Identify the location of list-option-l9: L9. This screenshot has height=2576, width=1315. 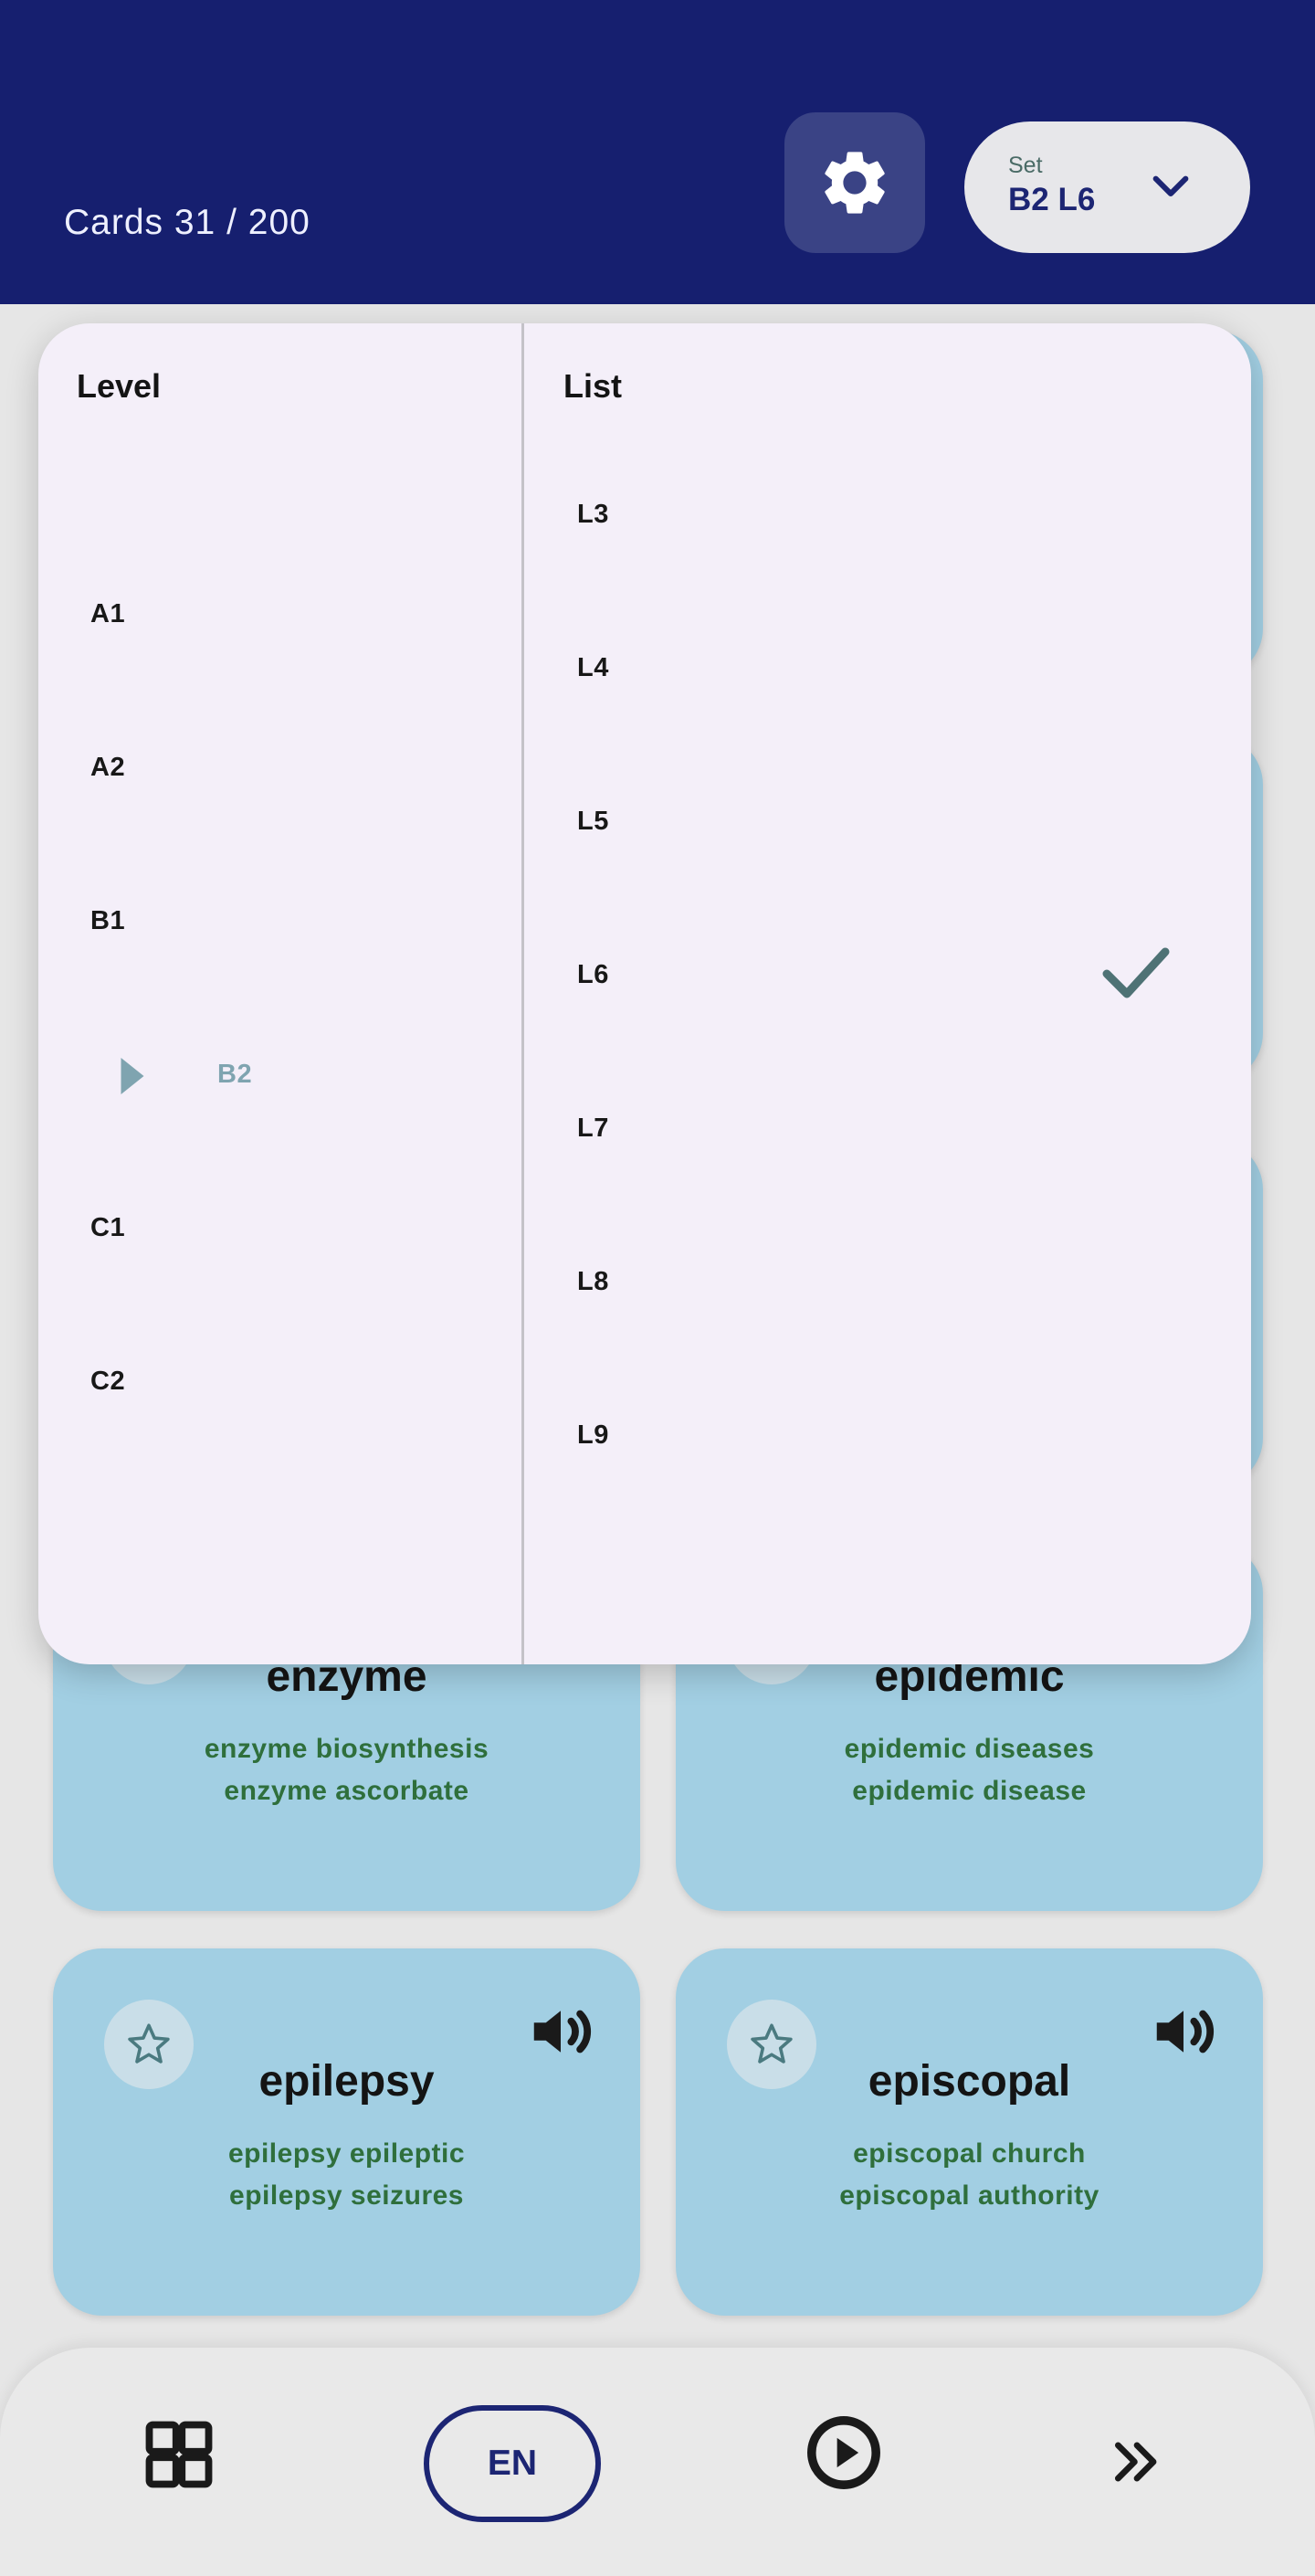
(593, 1436).